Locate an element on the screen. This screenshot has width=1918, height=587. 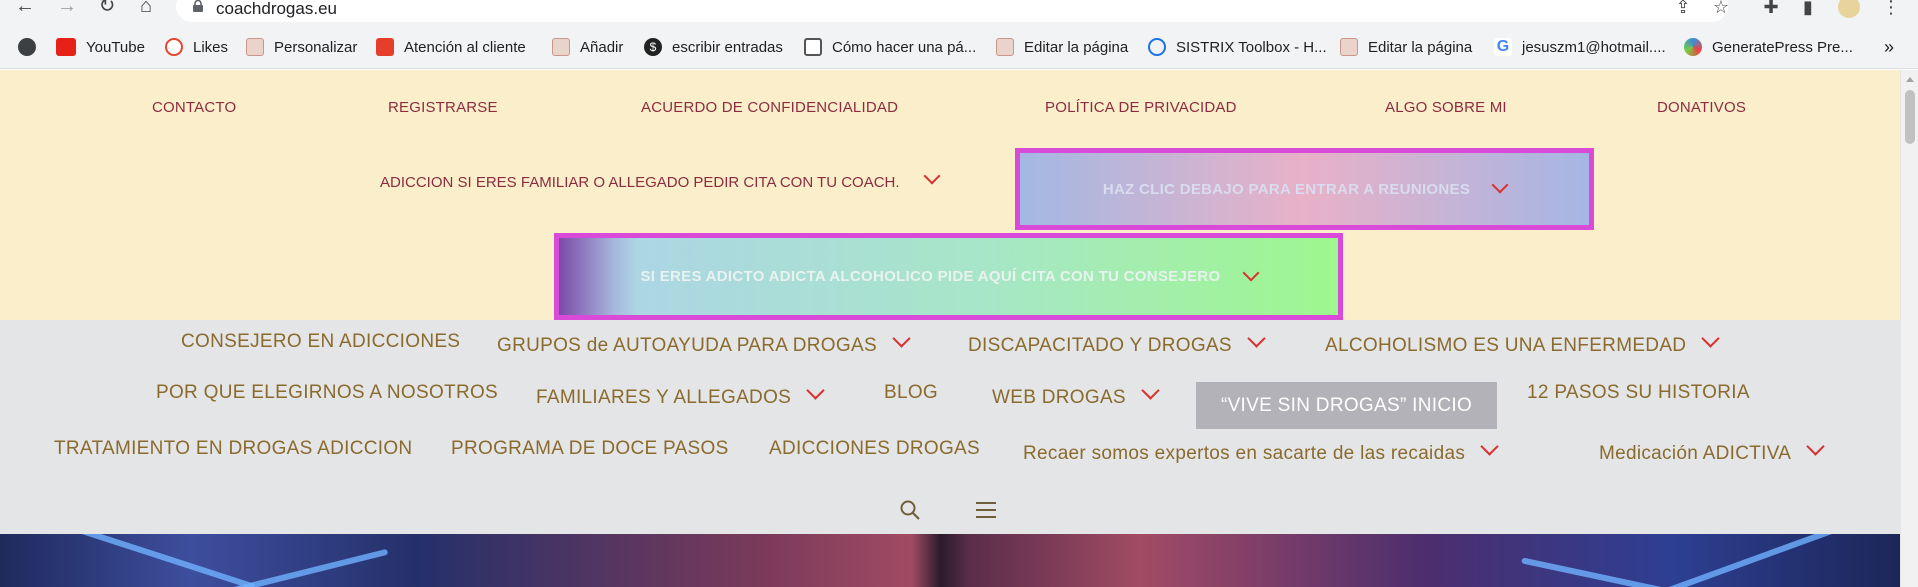
search-icon is located at coordinates (910, 510).